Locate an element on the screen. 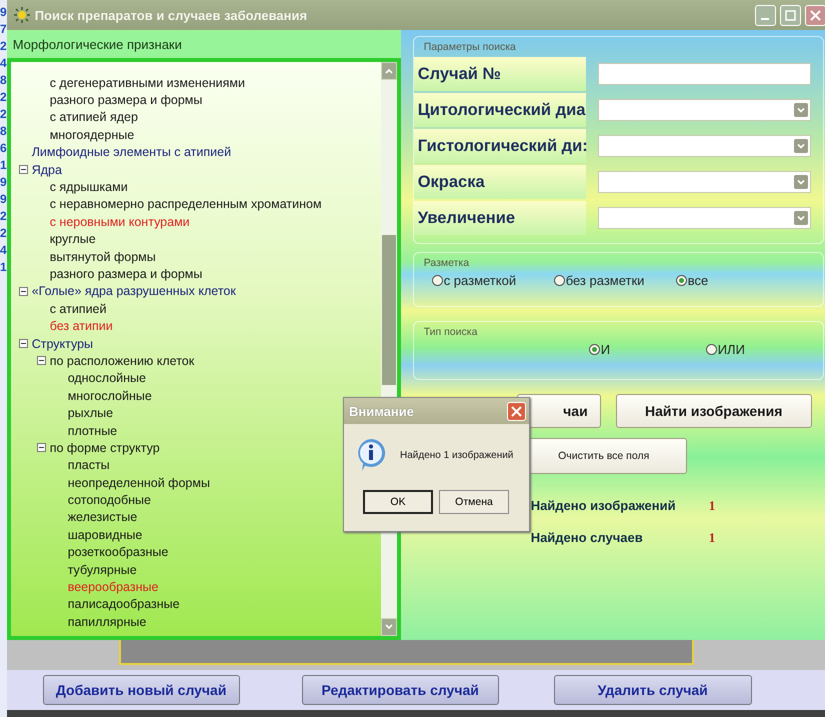  group-title: Тип поиска is located at coordinates (451, 332).